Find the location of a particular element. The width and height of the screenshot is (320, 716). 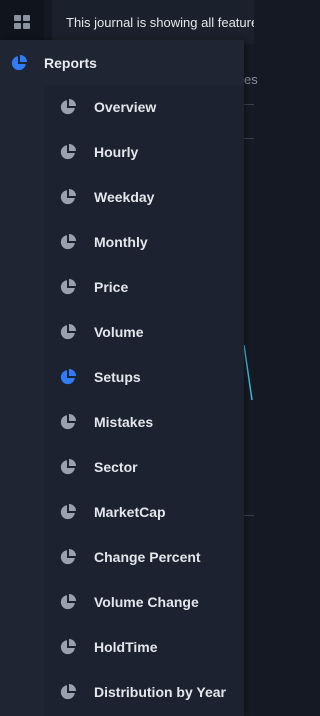

menu-item-weekday: Weekday is located at coordinates (144, 197).